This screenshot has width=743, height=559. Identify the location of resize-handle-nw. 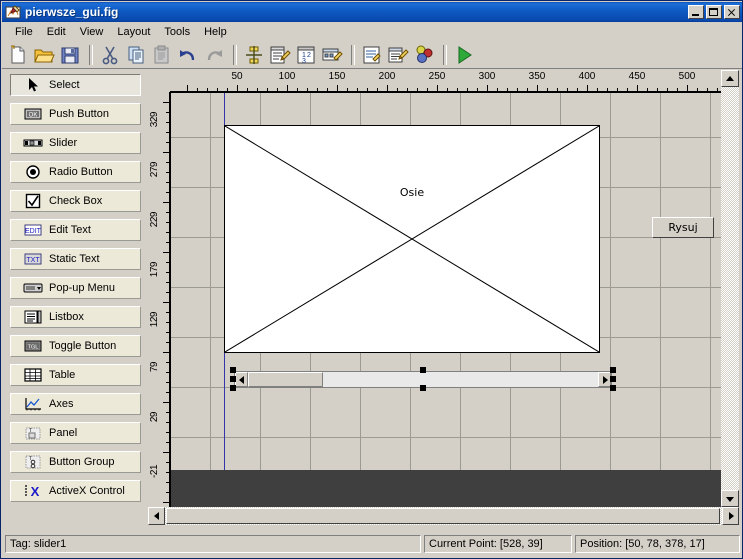
(233, 370).